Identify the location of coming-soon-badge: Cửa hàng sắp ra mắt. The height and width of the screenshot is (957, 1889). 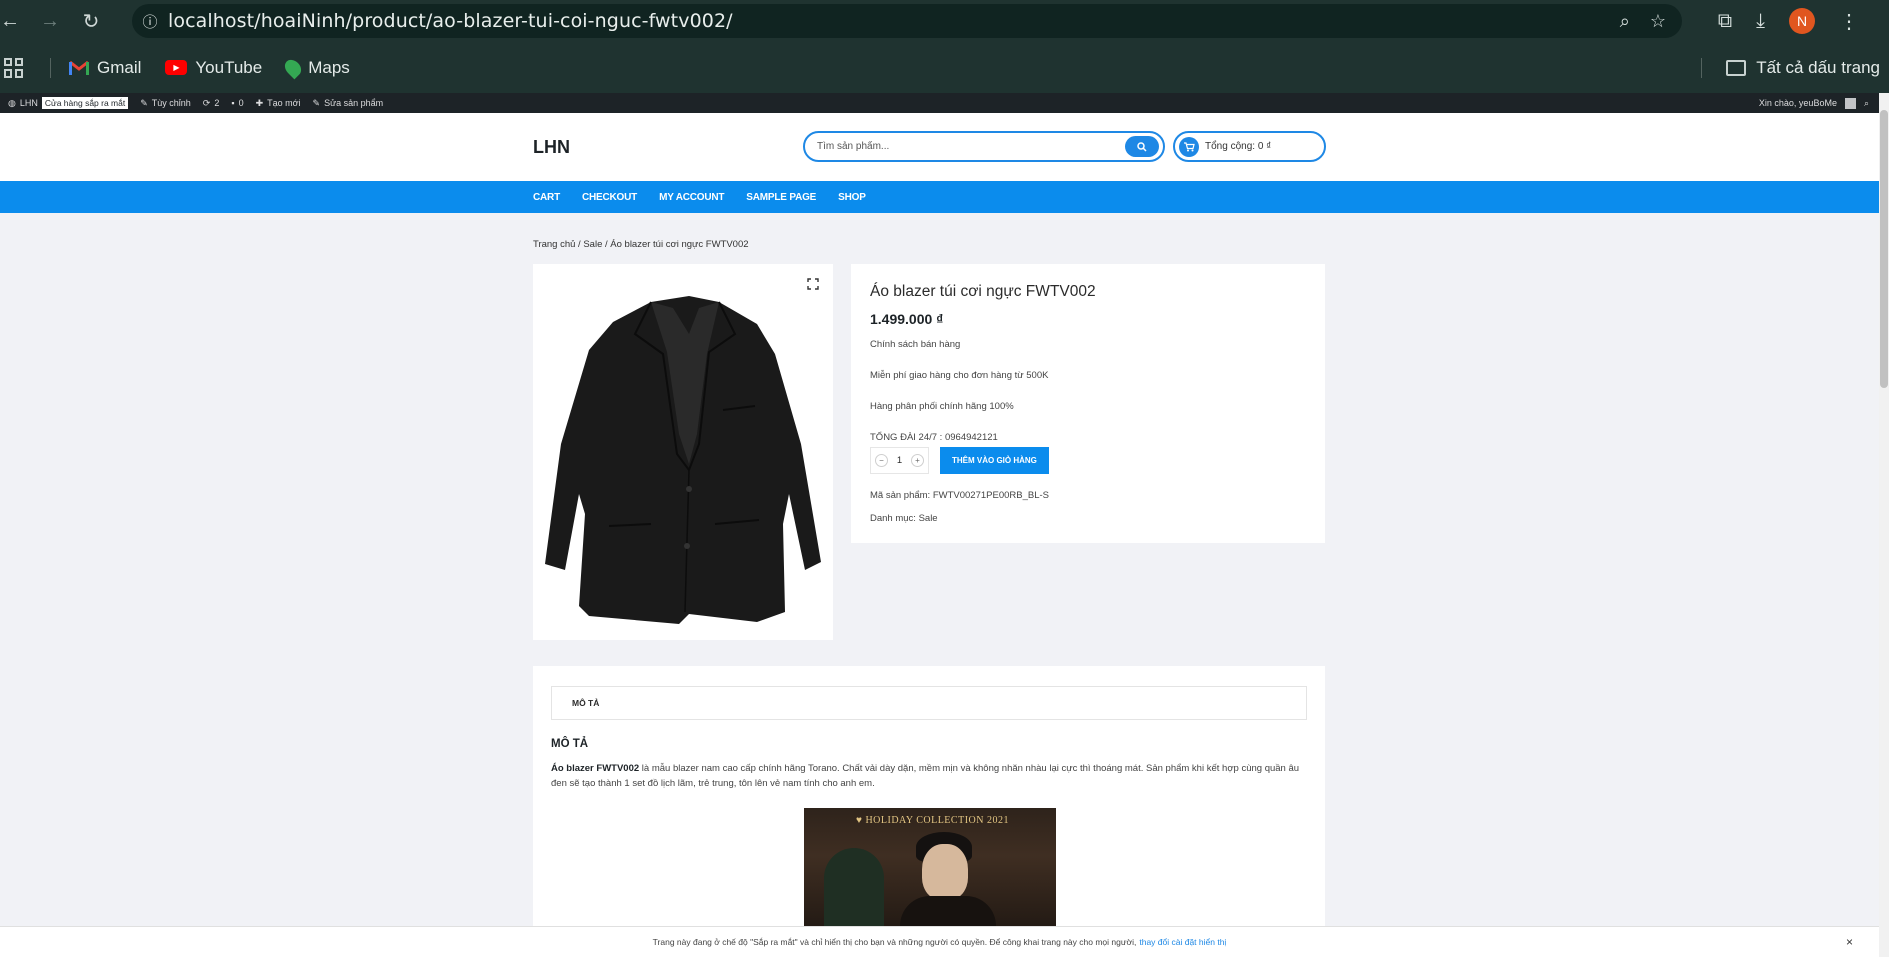
(85, 103).